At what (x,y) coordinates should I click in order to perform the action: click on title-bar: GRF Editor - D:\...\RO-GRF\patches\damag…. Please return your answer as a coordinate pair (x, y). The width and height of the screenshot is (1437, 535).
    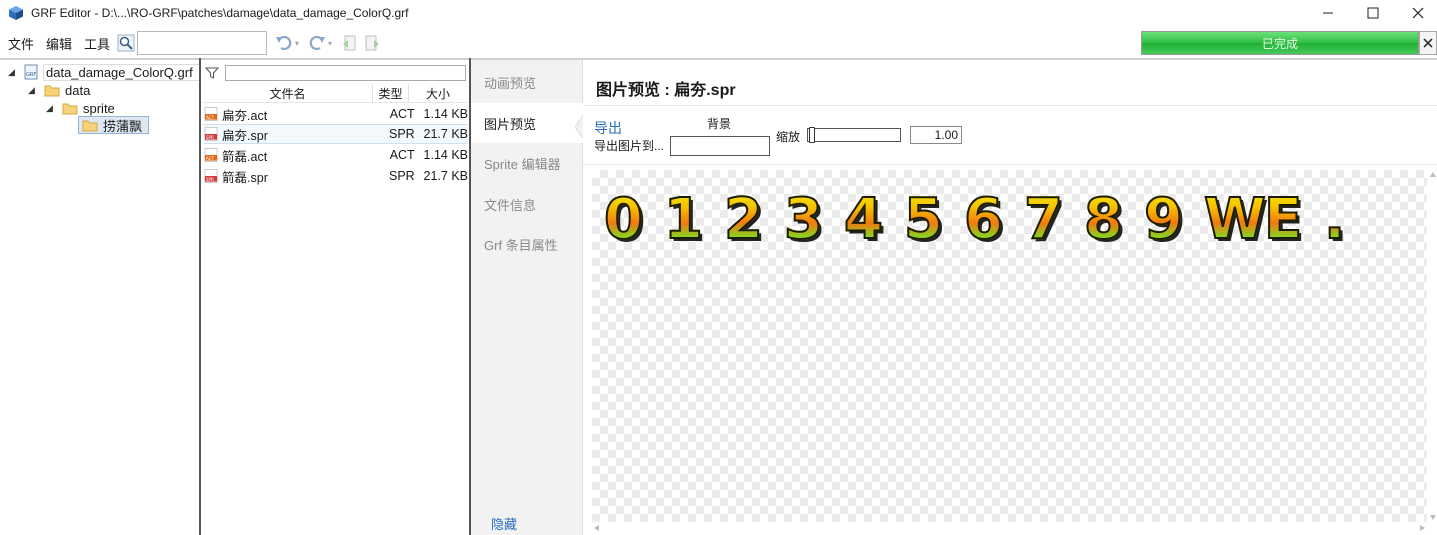
    Looking at the image, I should click on (718, 13).